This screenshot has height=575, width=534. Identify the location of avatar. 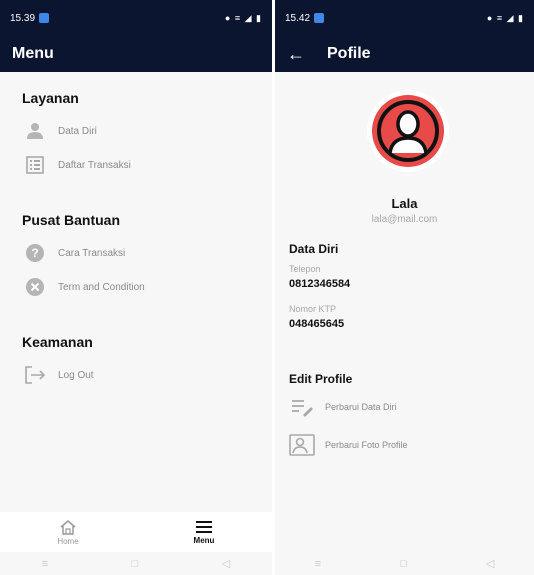
(408, 131).